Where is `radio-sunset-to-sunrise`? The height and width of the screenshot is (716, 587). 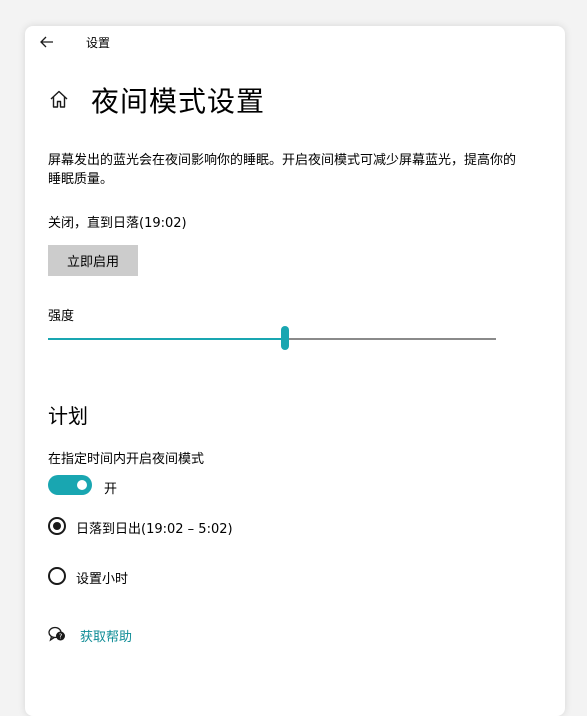
radio-sunset-to-sunrise is located at coordinates (57, 526).